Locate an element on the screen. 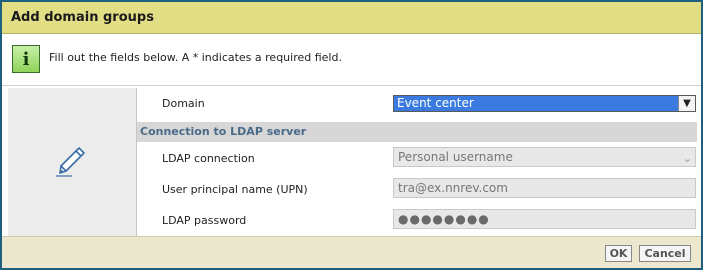 The height and width of the screenshot is (270, 703). ldap-connection-value: Personal username is located at coordinates (455, 157).